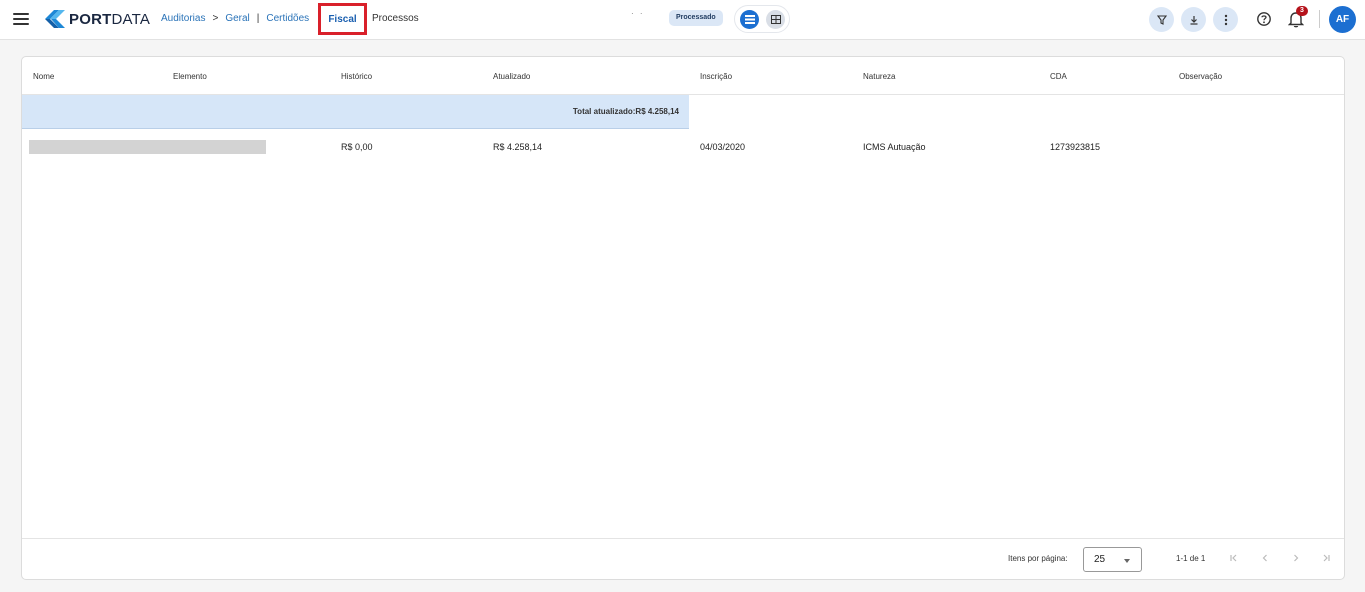 The image size is (1365, 592). I want to click on last-page-icon, so click(1326, 558).